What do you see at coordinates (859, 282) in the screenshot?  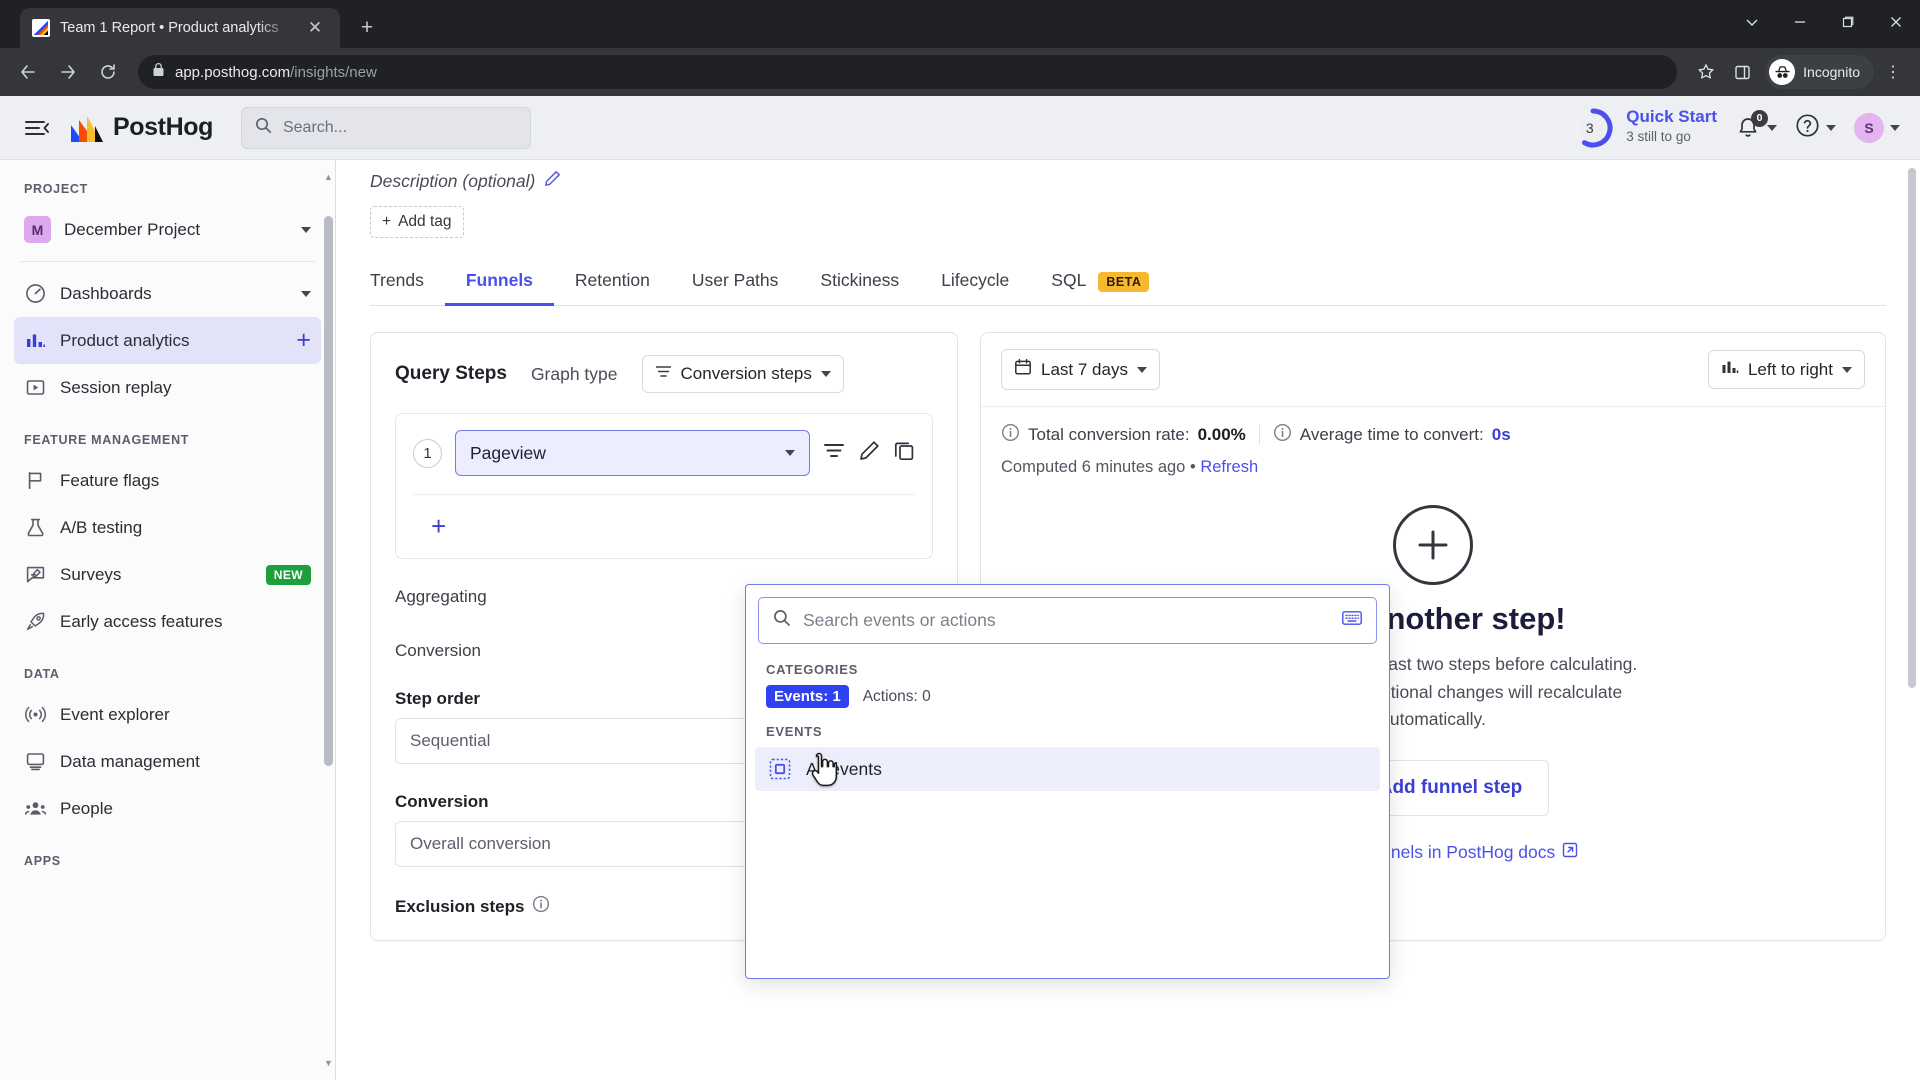 I see `tab-stickiness: Stickiness` at bounding box center [859, 282].